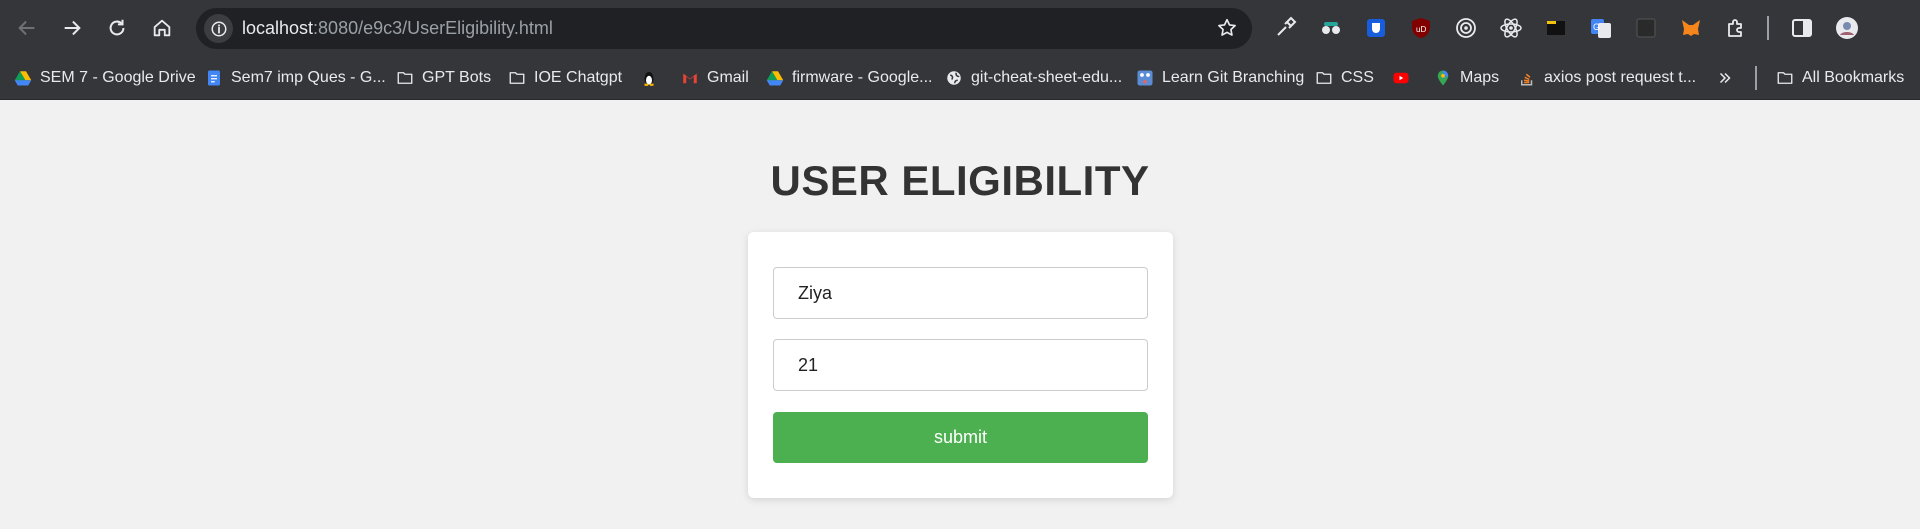  I want to click on all-bookmarks-button: All Bookmarks, so click(1840, 78).